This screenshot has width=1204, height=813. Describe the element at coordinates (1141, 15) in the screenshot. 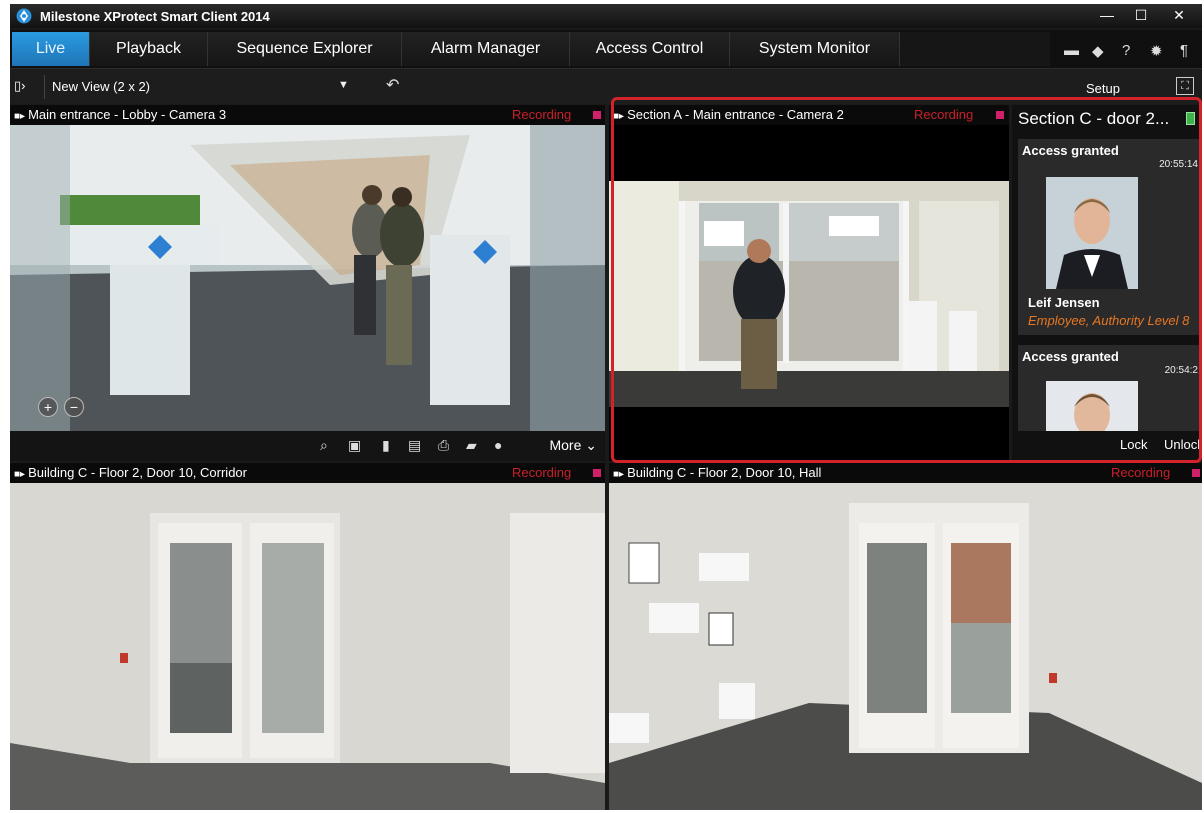

I see `maximize-button: ☐` at that location.